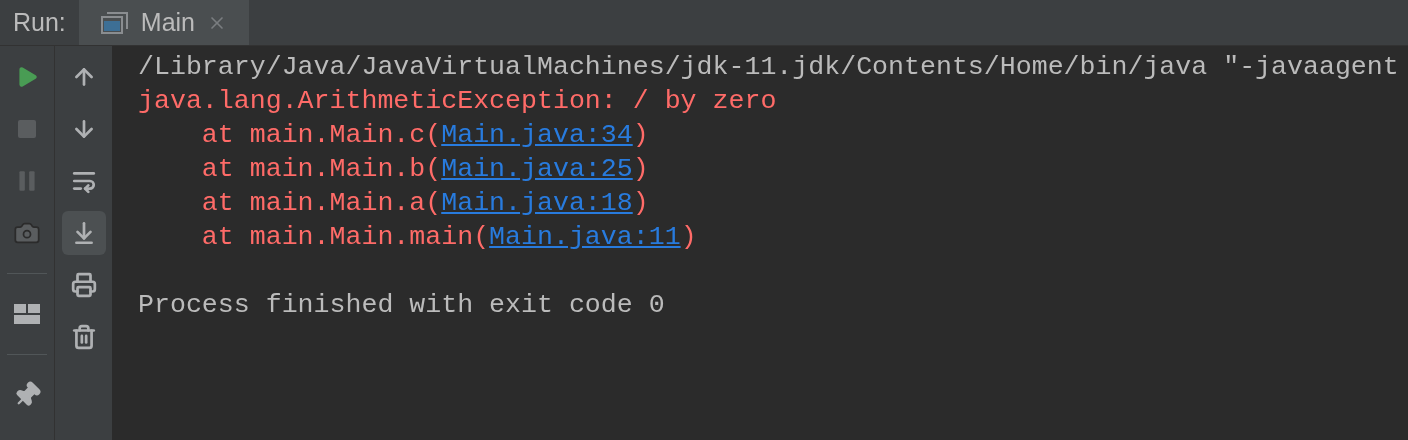 The height and width of the screenshot is (440, 1408). Describe the element at coordinates (768, 67) in the screenshot. I see `command-line: /Library/Java/JavaVirtualMachines/jdk-11.jdk/Contents/Home/bin/java "-javaagent` at that location.